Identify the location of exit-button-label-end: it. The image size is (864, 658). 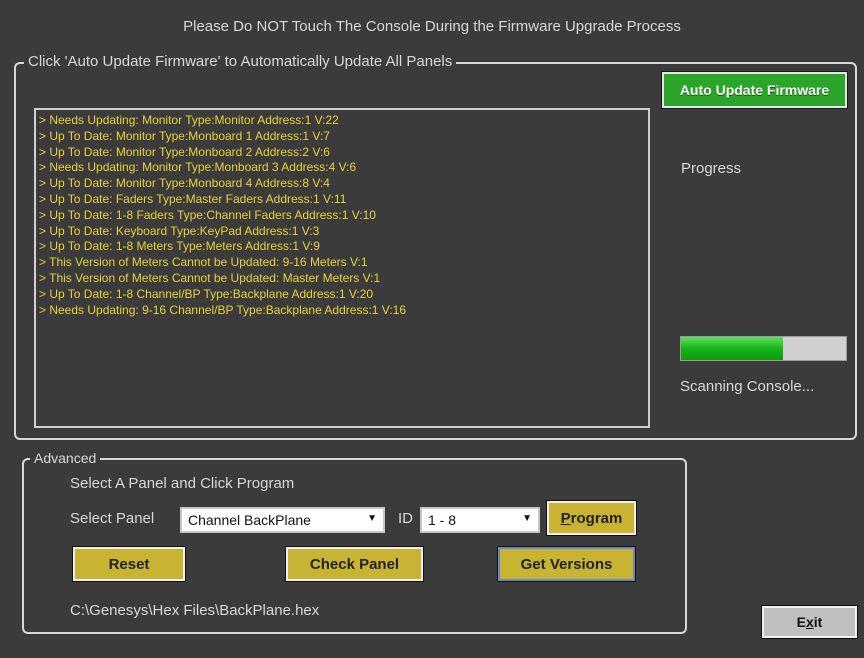
(818, 622).